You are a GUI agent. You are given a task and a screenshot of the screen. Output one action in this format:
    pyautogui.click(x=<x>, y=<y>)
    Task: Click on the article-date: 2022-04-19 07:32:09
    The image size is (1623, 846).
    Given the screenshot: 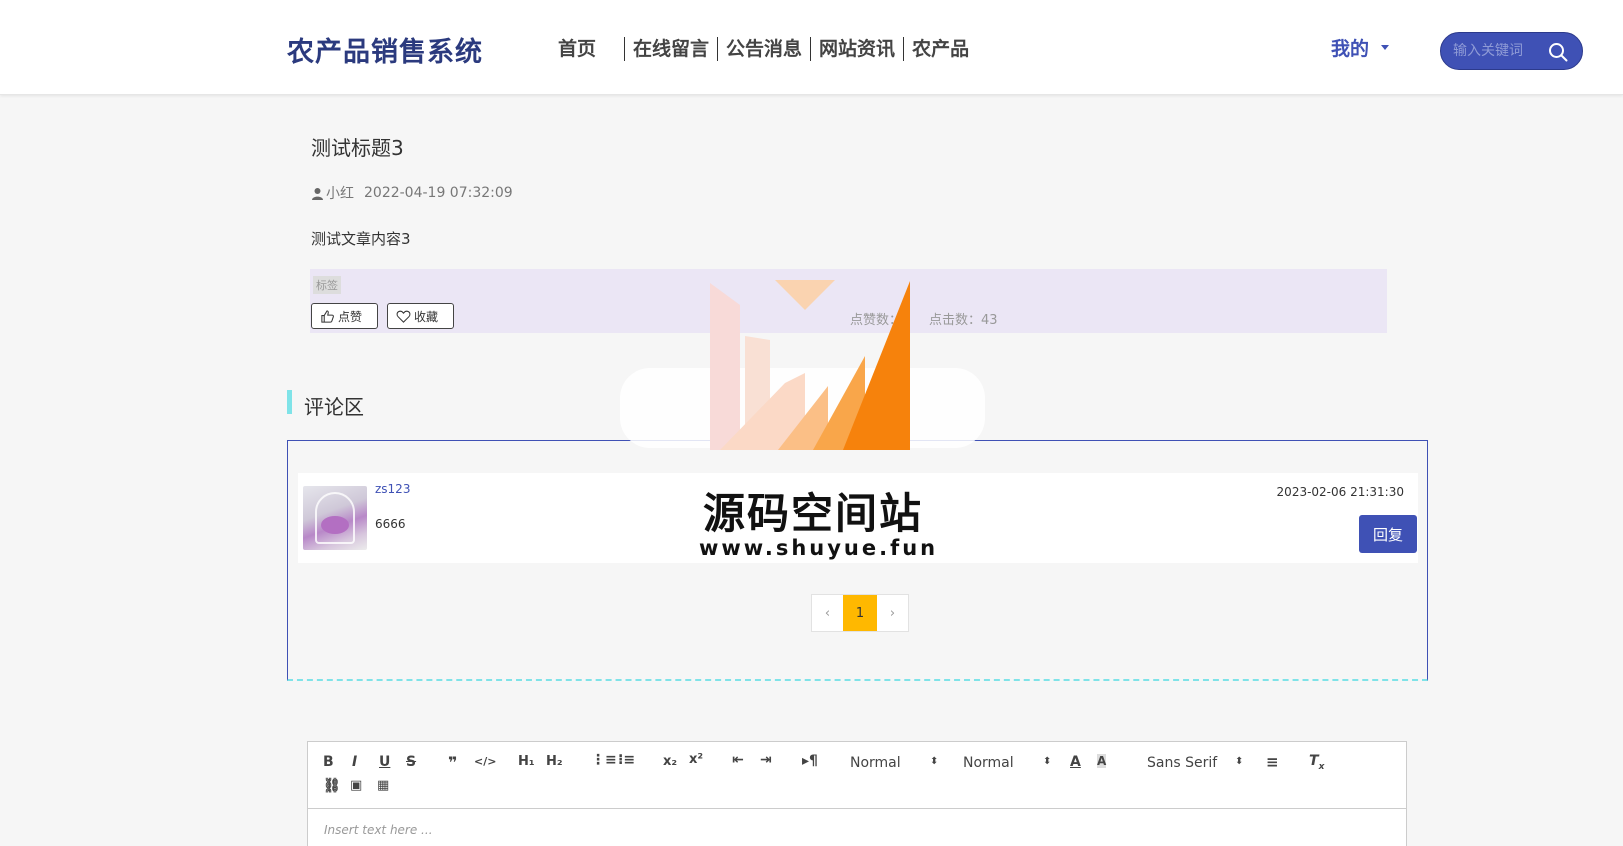 What is the action you would take?
    pyautogui.click(x=438, y=193)
    